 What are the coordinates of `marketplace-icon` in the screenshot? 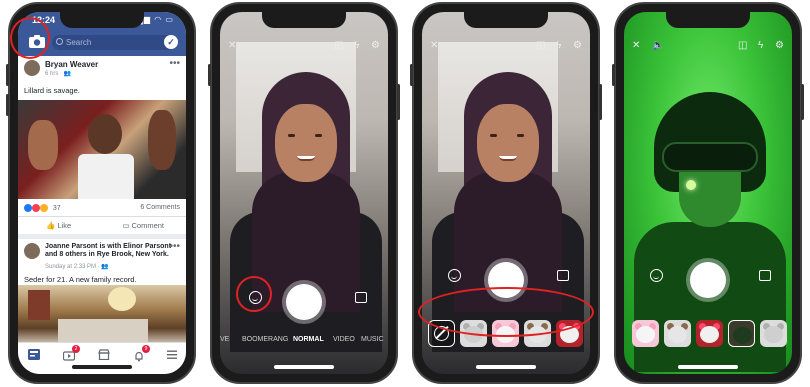 It's located at (104, 354).